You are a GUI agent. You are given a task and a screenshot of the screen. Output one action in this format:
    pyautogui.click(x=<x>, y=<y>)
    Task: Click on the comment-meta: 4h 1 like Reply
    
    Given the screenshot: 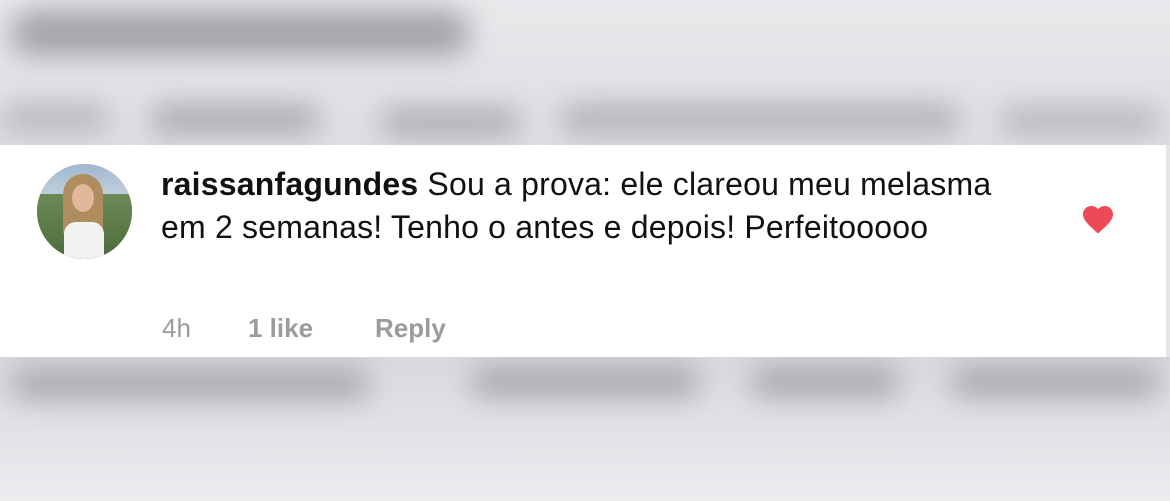 What is the action you would take?
    pyautogui.click(x=304, y=328)
    